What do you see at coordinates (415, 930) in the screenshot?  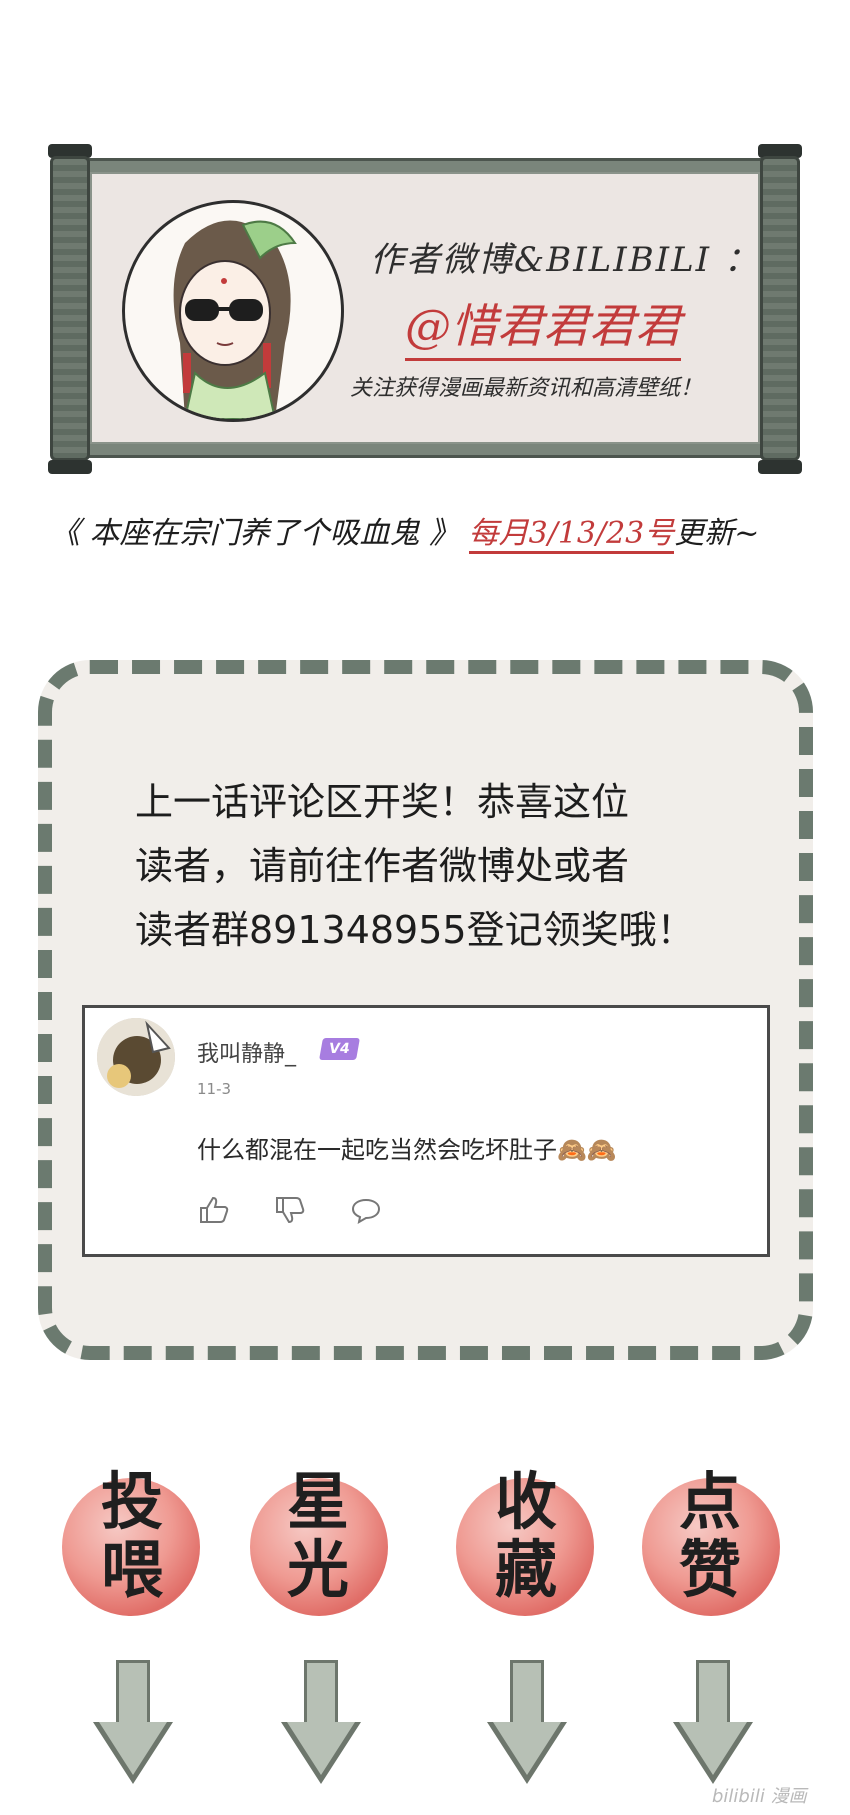 I see `announcement-line-3: 读者群891348955登记领奖哦！` at bounding box center [415, 930].